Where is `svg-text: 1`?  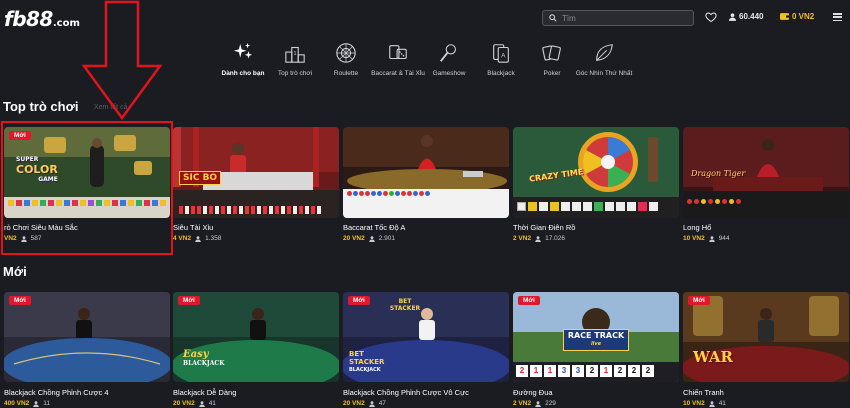 svg-text: 1 is located at coordinates (294, 54).